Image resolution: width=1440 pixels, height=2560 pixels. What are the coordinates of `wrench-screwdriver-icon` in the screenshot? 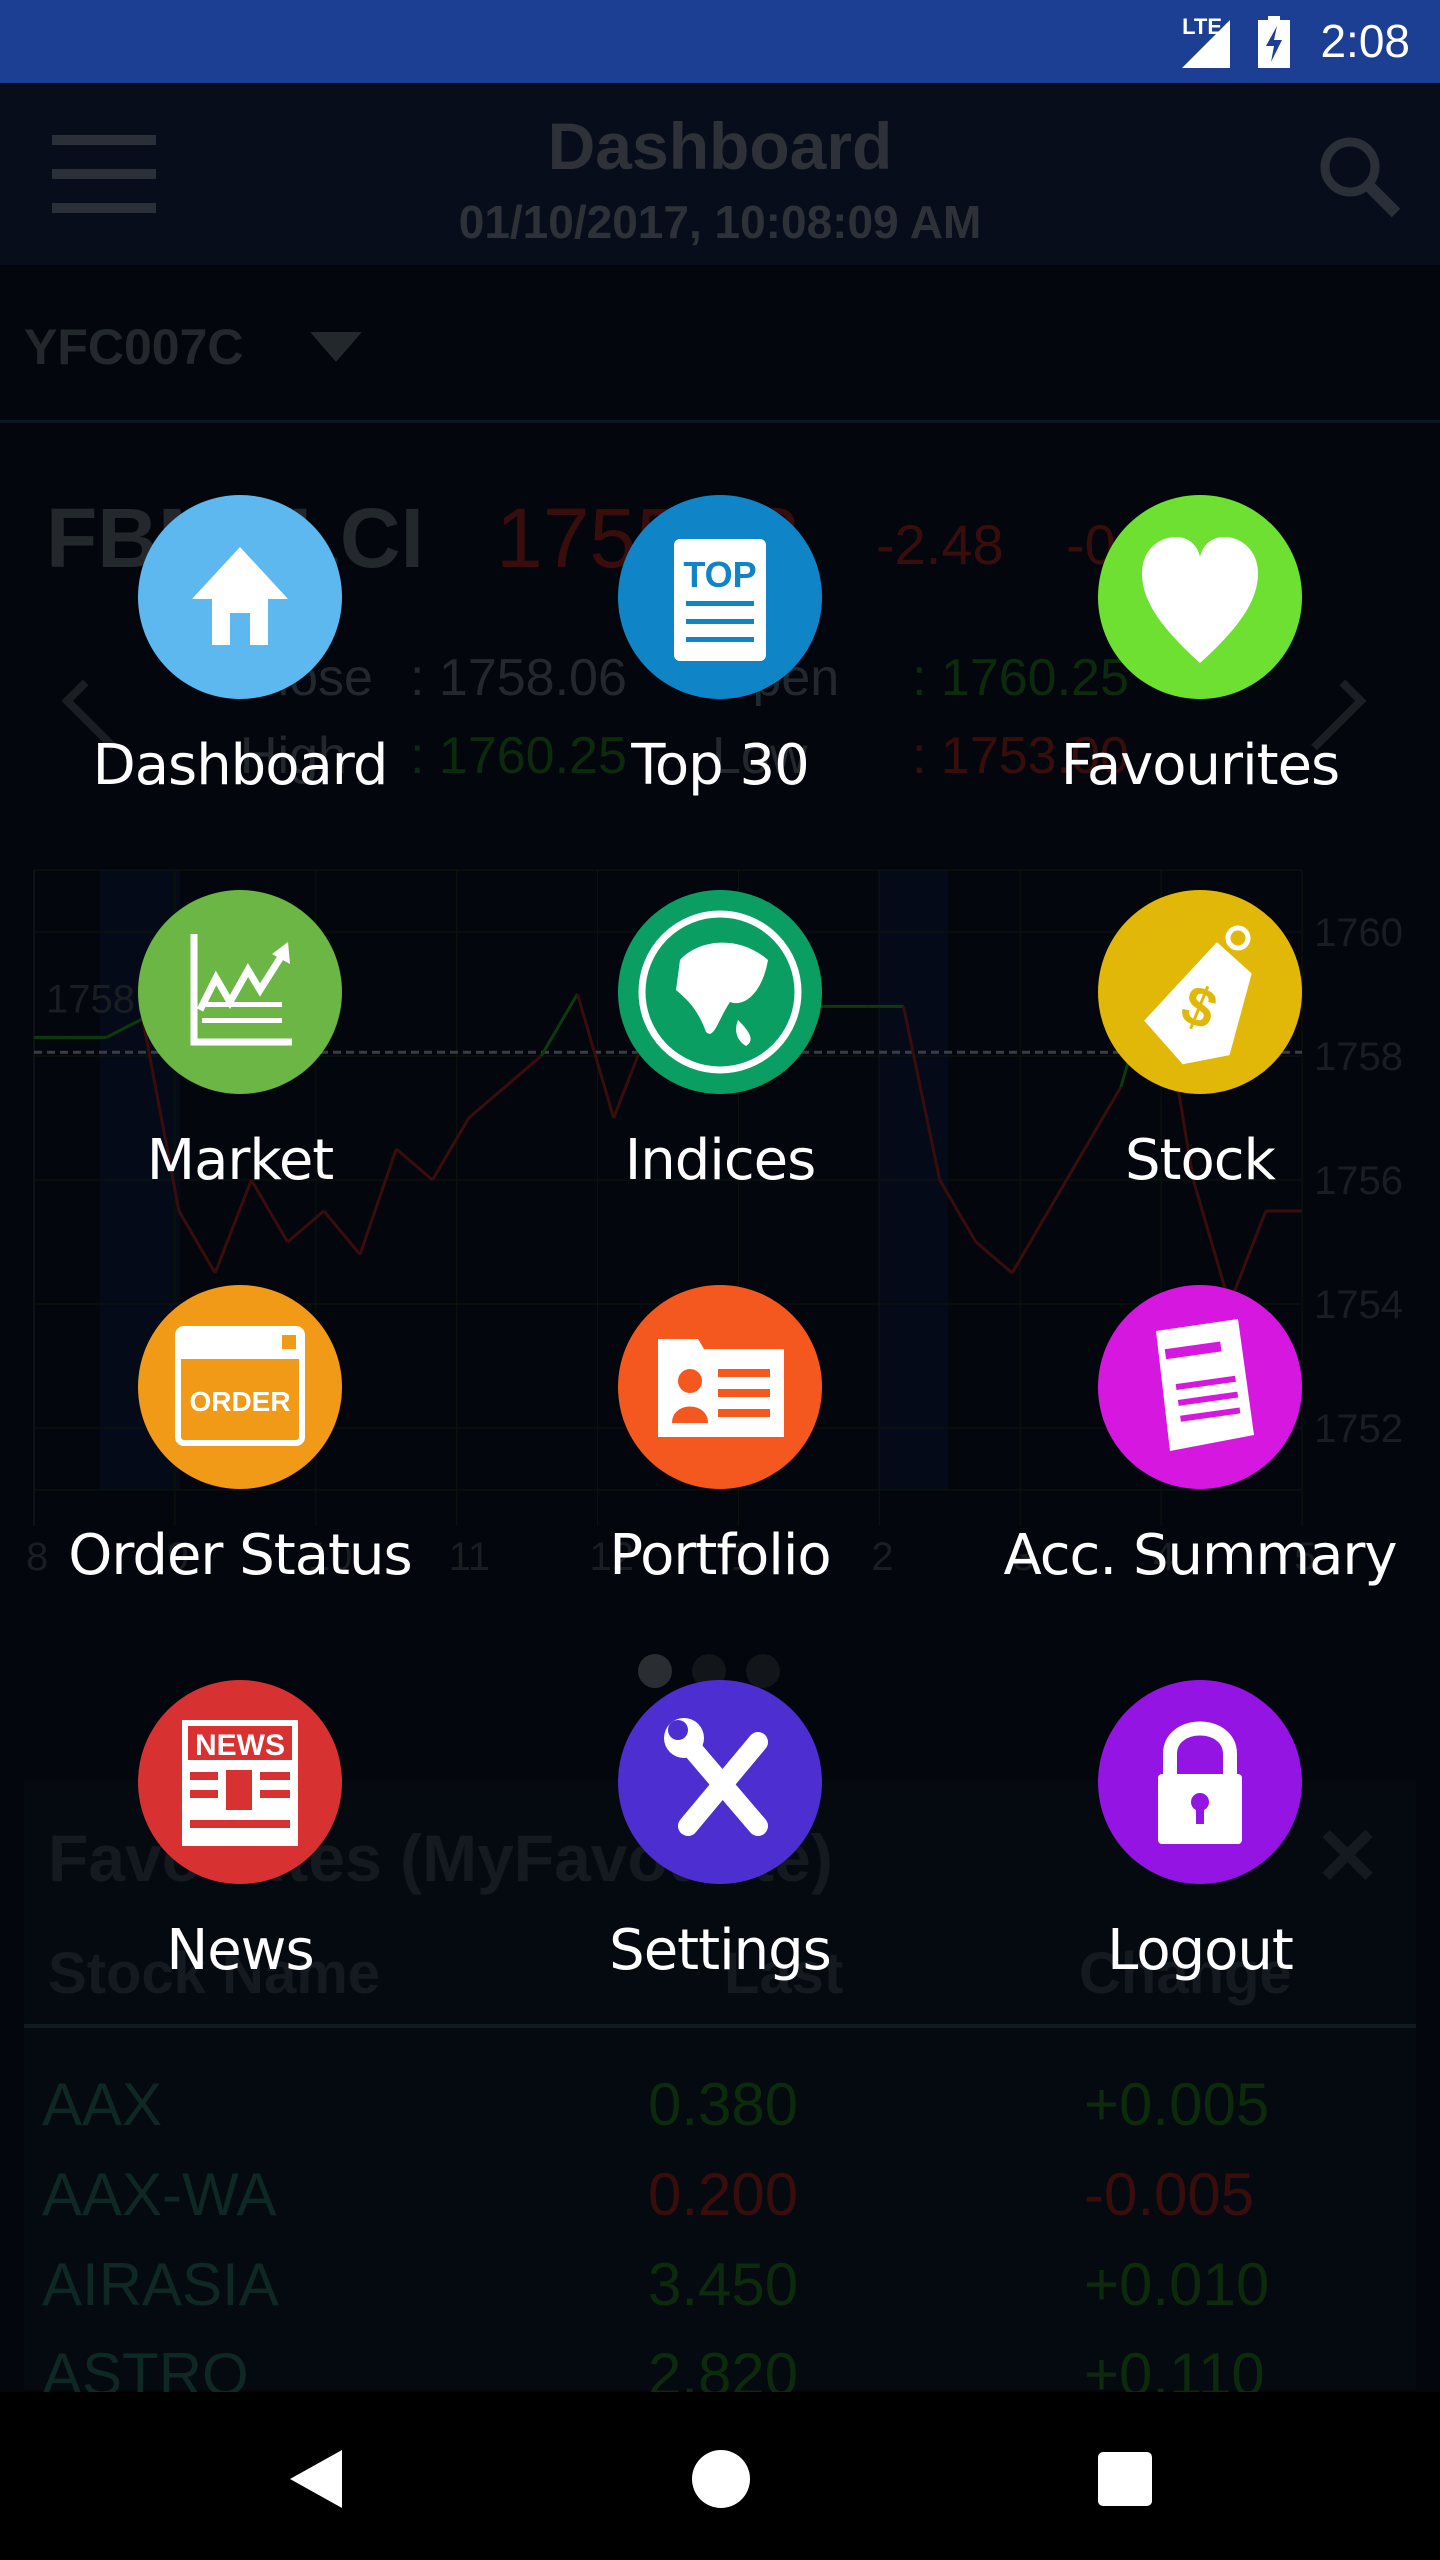 It's located at (720, 1782).